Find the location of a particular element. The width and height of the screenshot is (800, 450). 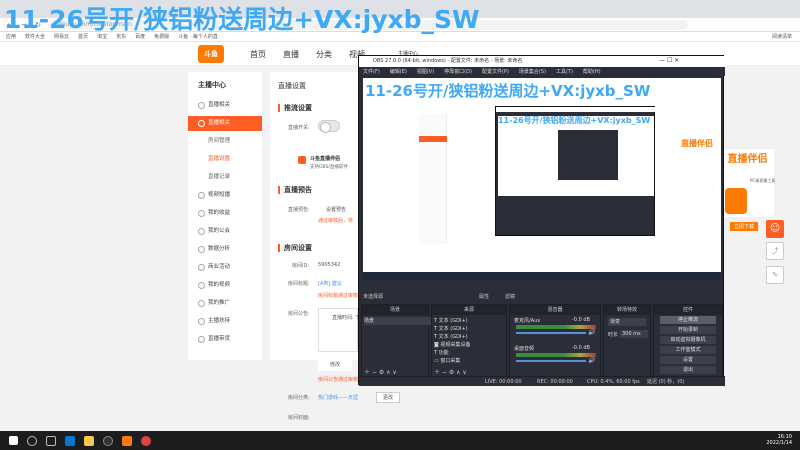

exit-button: 退出 is located at coordinates (688, 370).